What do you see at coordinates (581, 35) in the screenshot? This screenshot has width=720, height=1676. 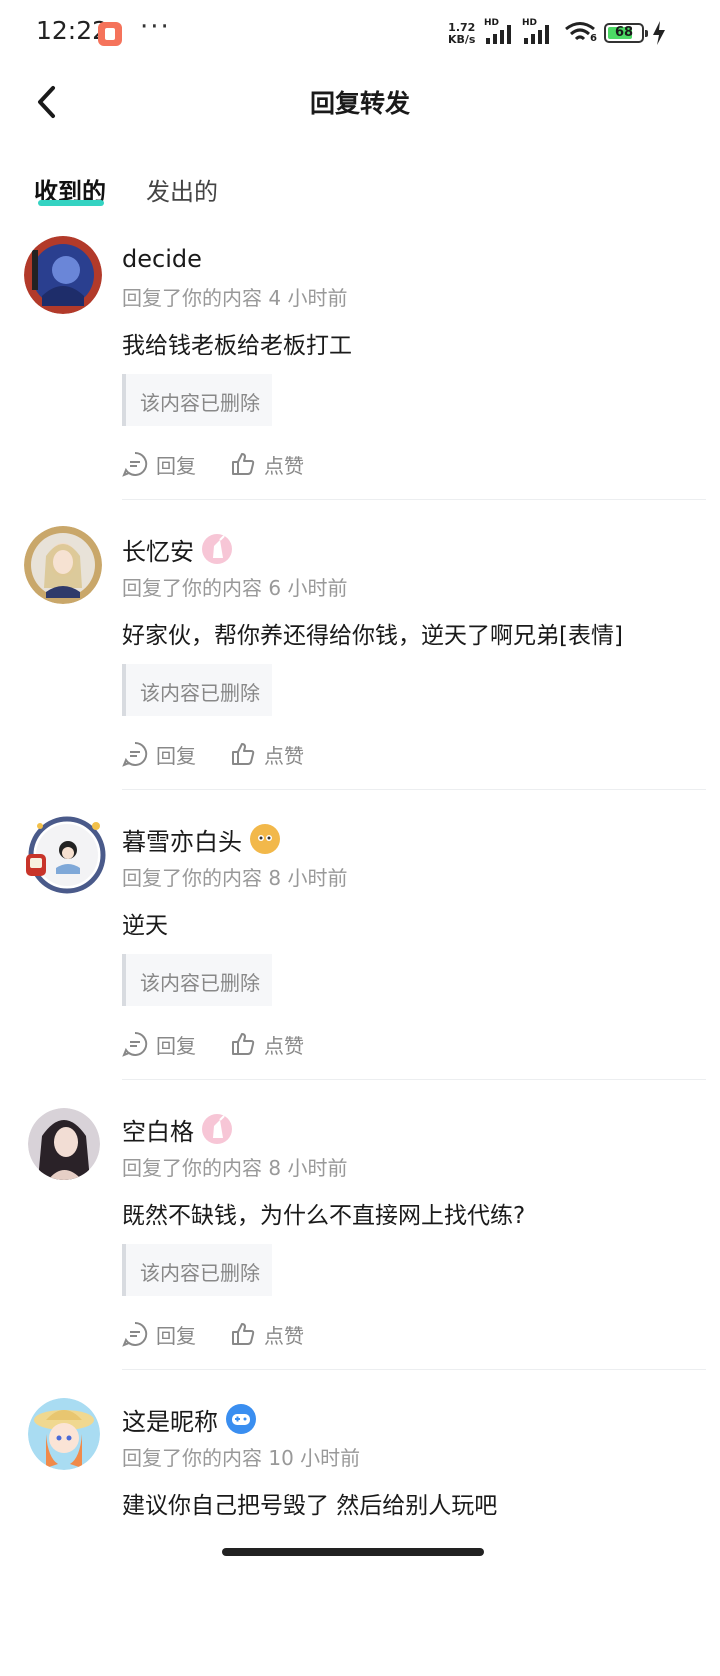 I see `wifi-icon: 6` at bounding box center [581, 35].